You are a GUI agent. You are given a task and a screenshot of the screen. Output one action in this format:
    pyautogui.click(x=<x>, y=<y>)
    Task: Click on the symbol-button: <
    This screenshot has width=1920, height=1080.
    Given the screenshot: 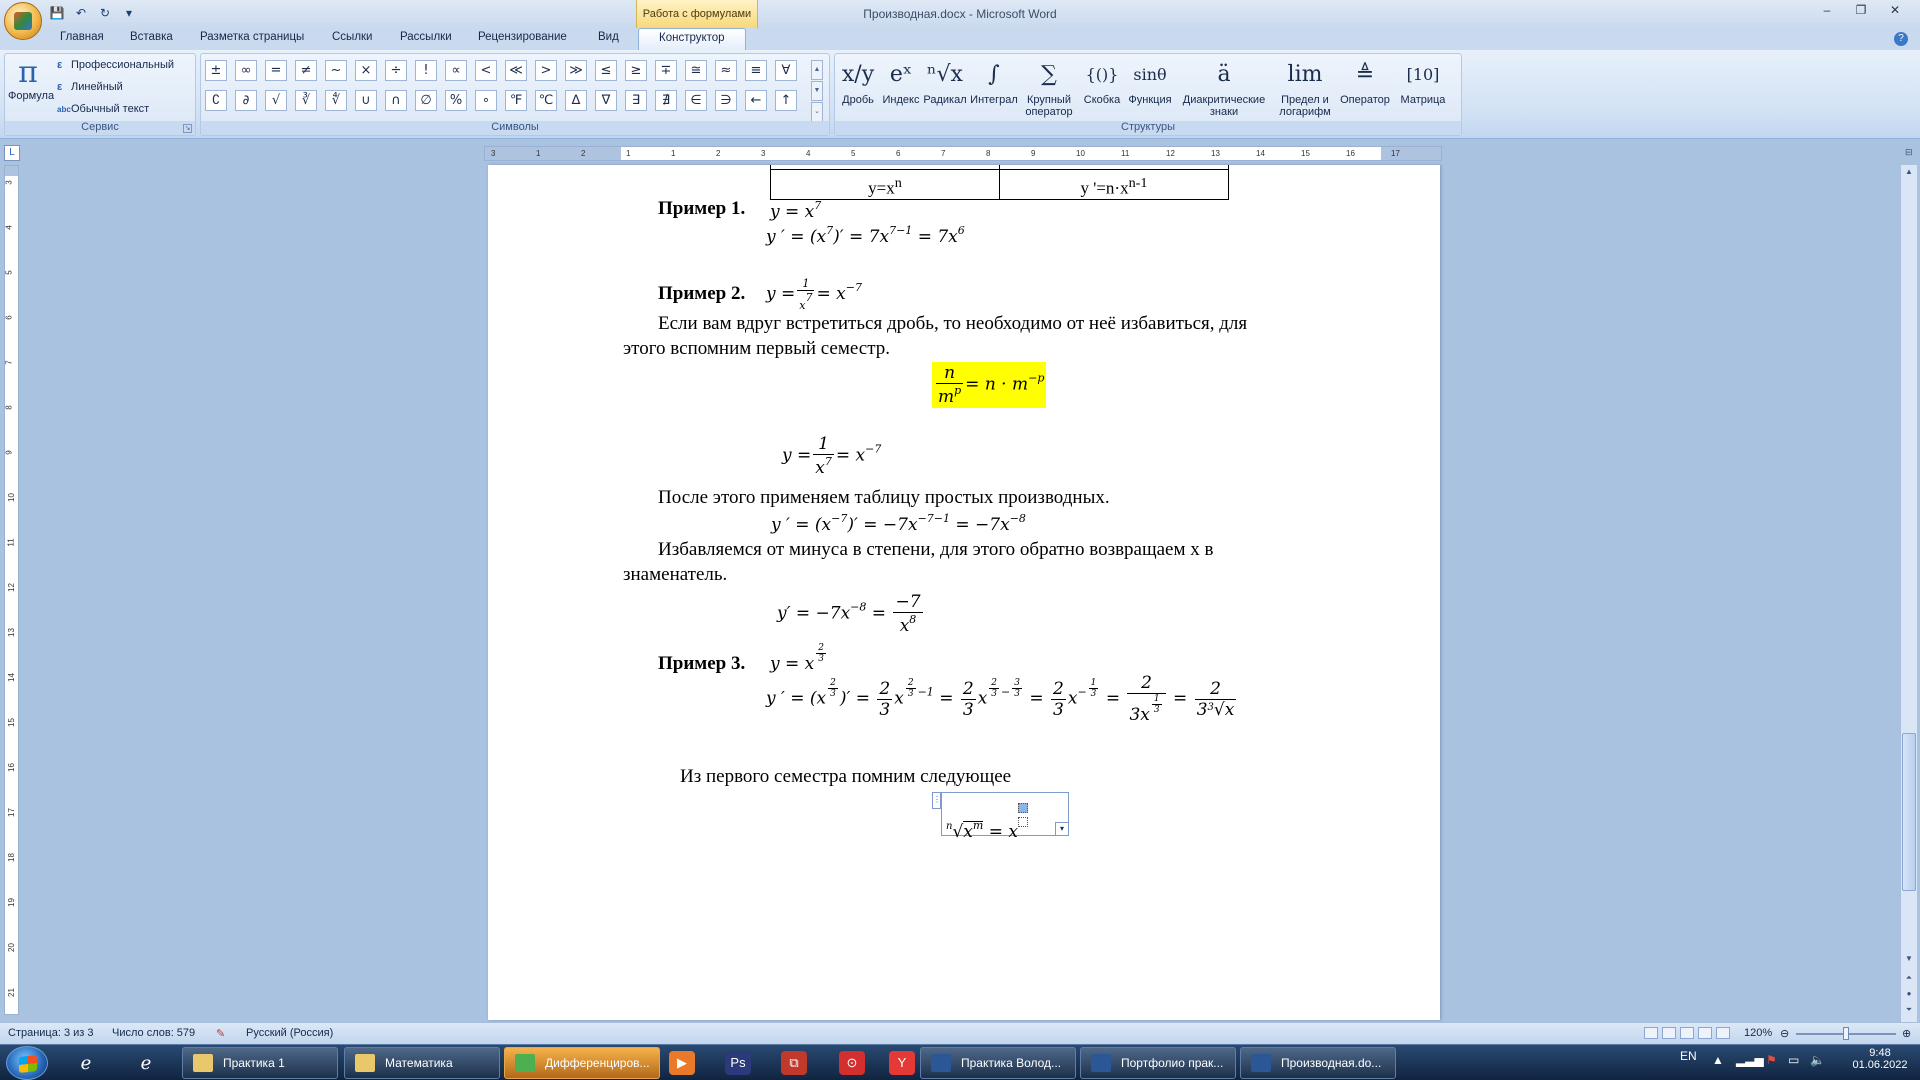 What is the action you would take?
    pyautogui.click(x=486, y=70)
    